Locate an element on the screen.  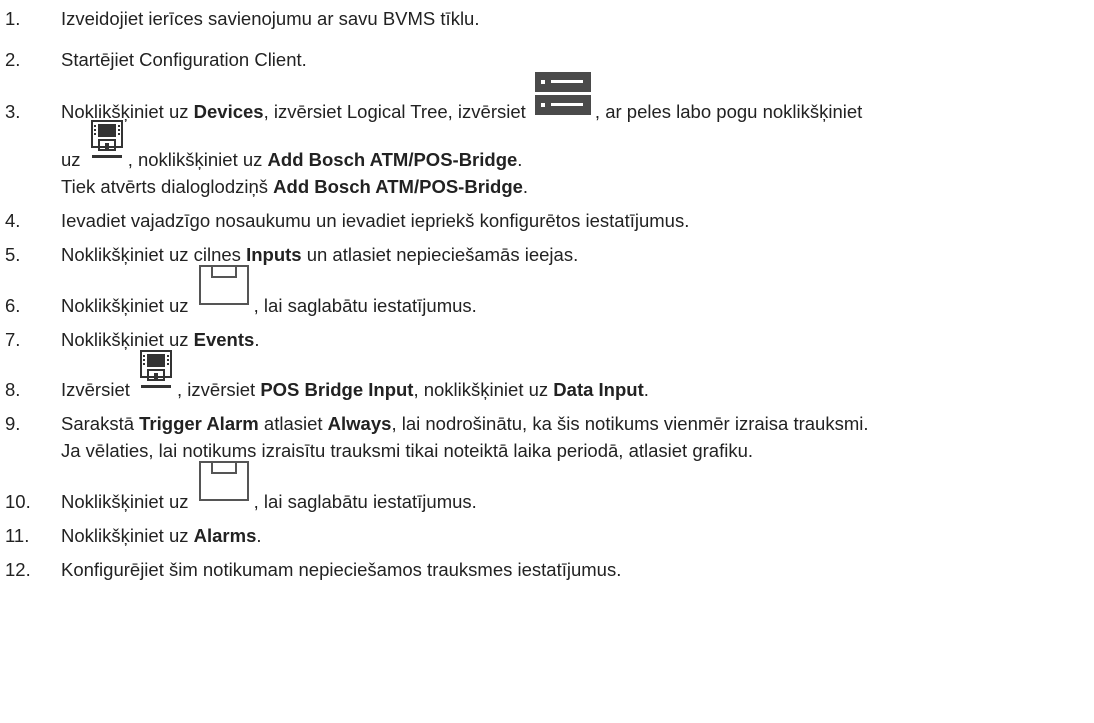
text-fragment: uz is located at coordinates (73, 159).